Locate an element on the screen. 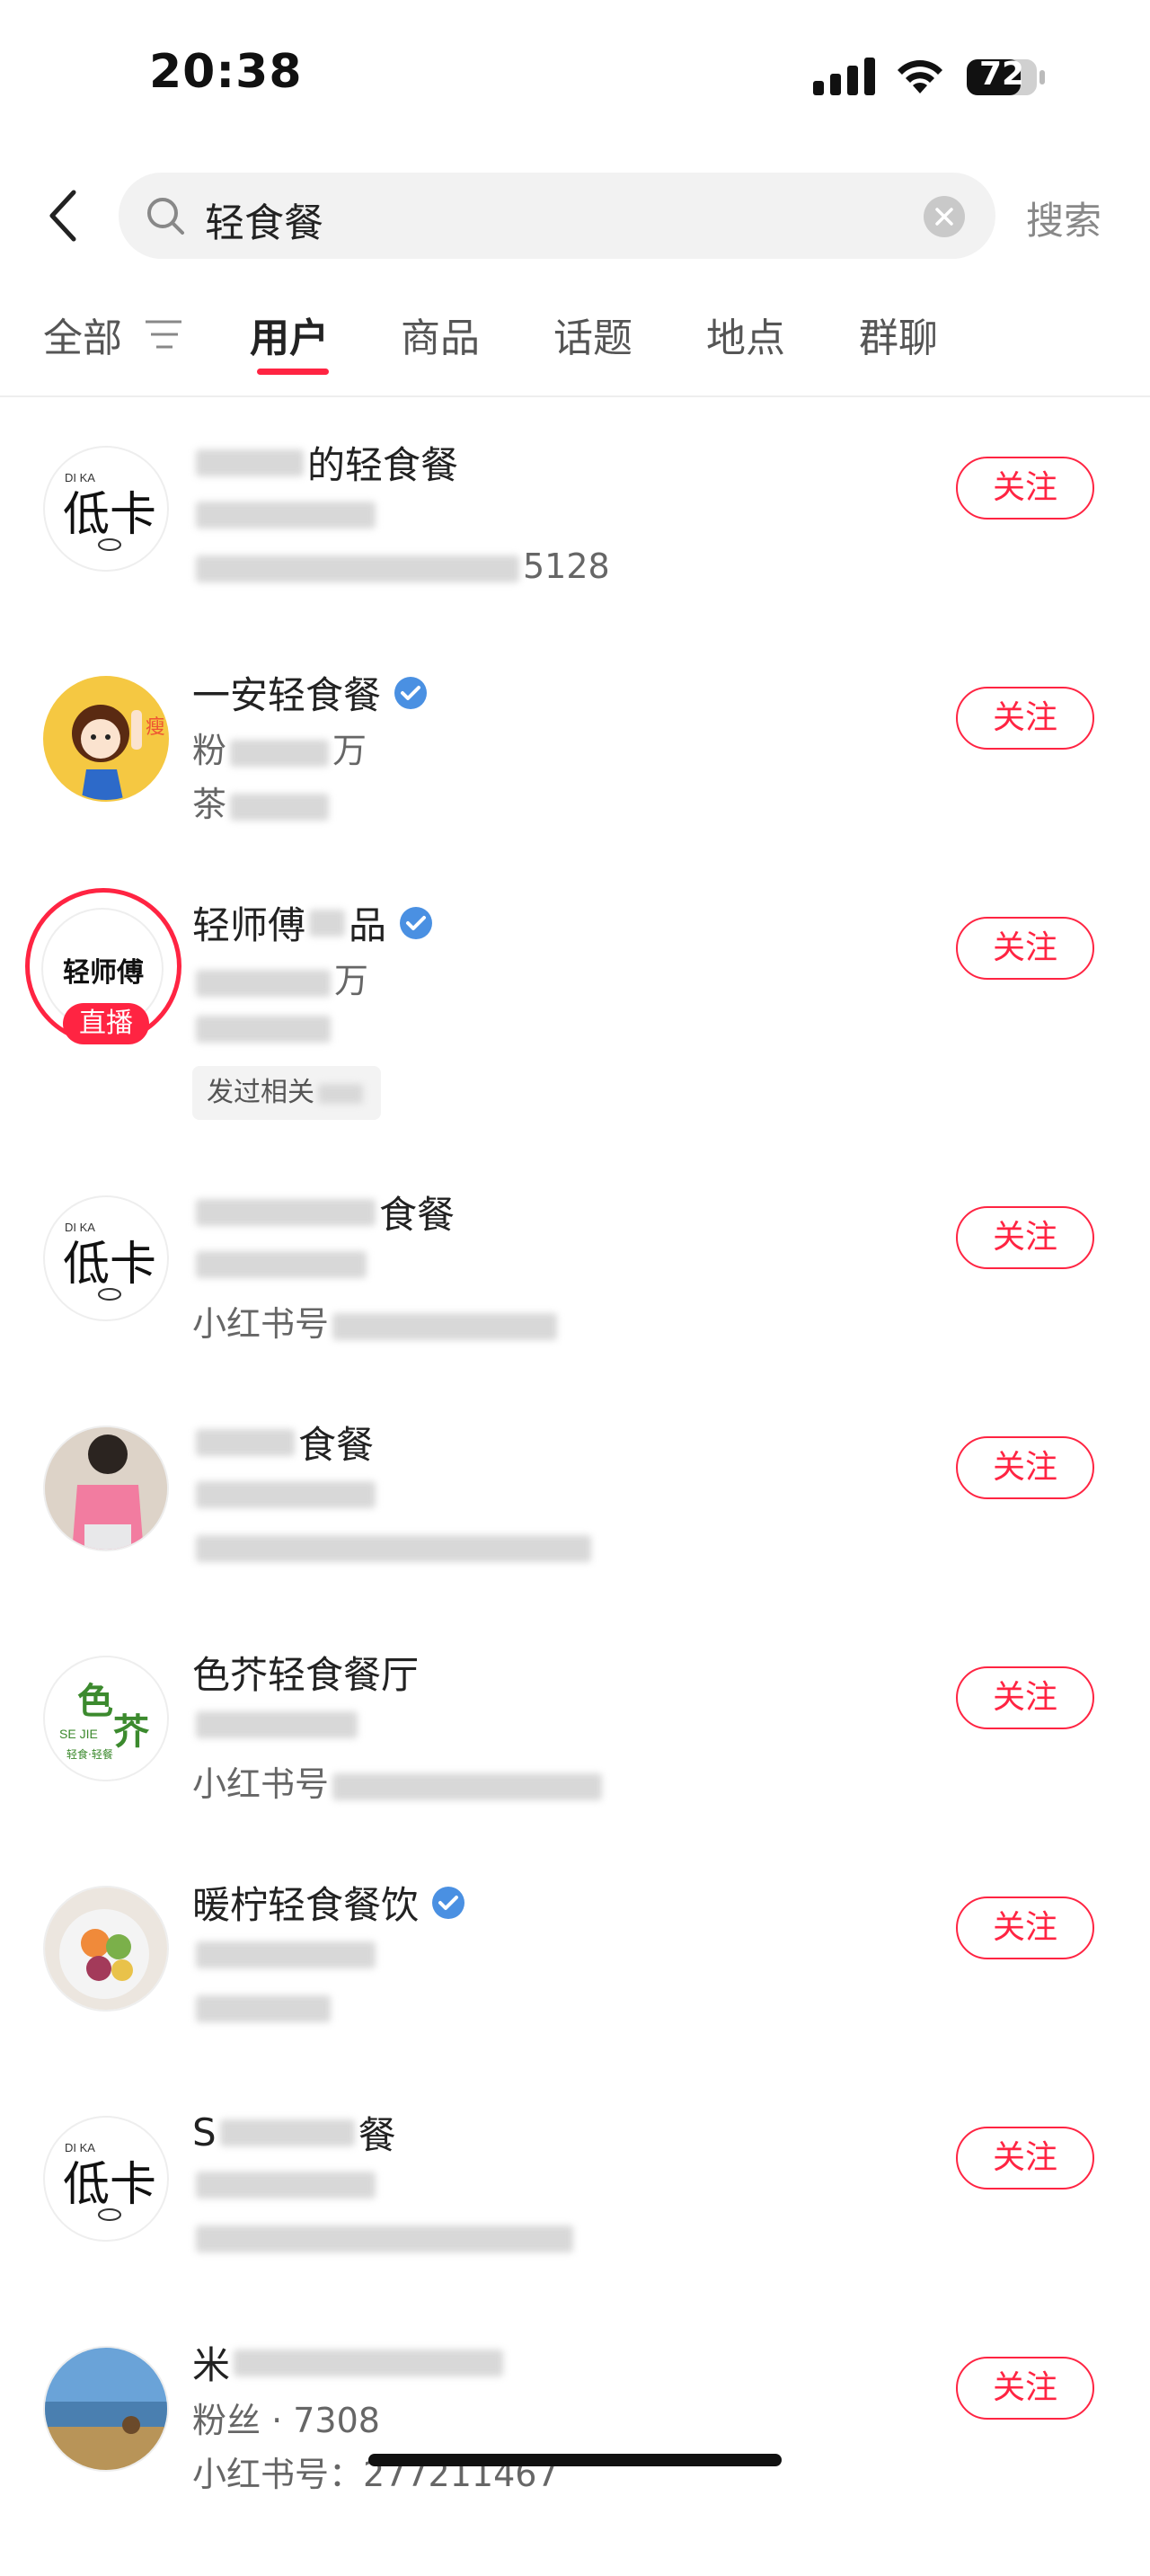 This screenshot has height=2576, width=1150. tab-all: 全部 is located at coordinates (82, 334).